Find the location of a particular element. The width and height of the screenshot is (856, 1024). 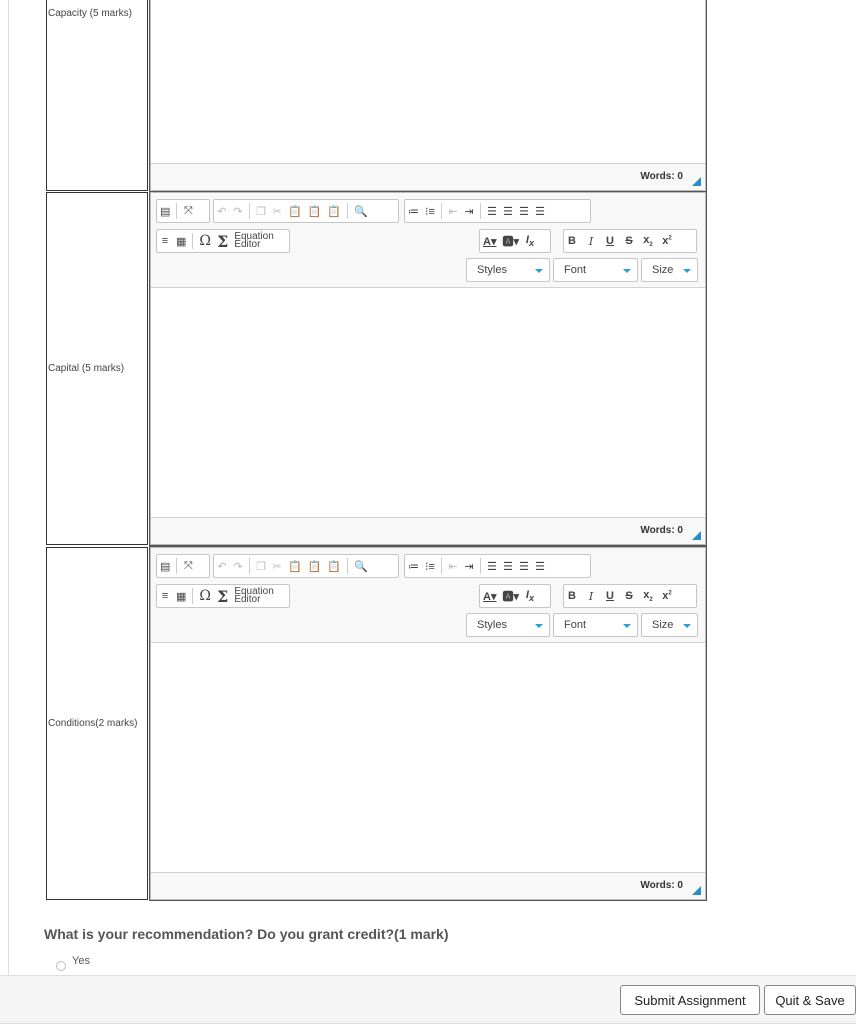

quit-save-button: Quit & Save is located at coordinates (810, 1000).